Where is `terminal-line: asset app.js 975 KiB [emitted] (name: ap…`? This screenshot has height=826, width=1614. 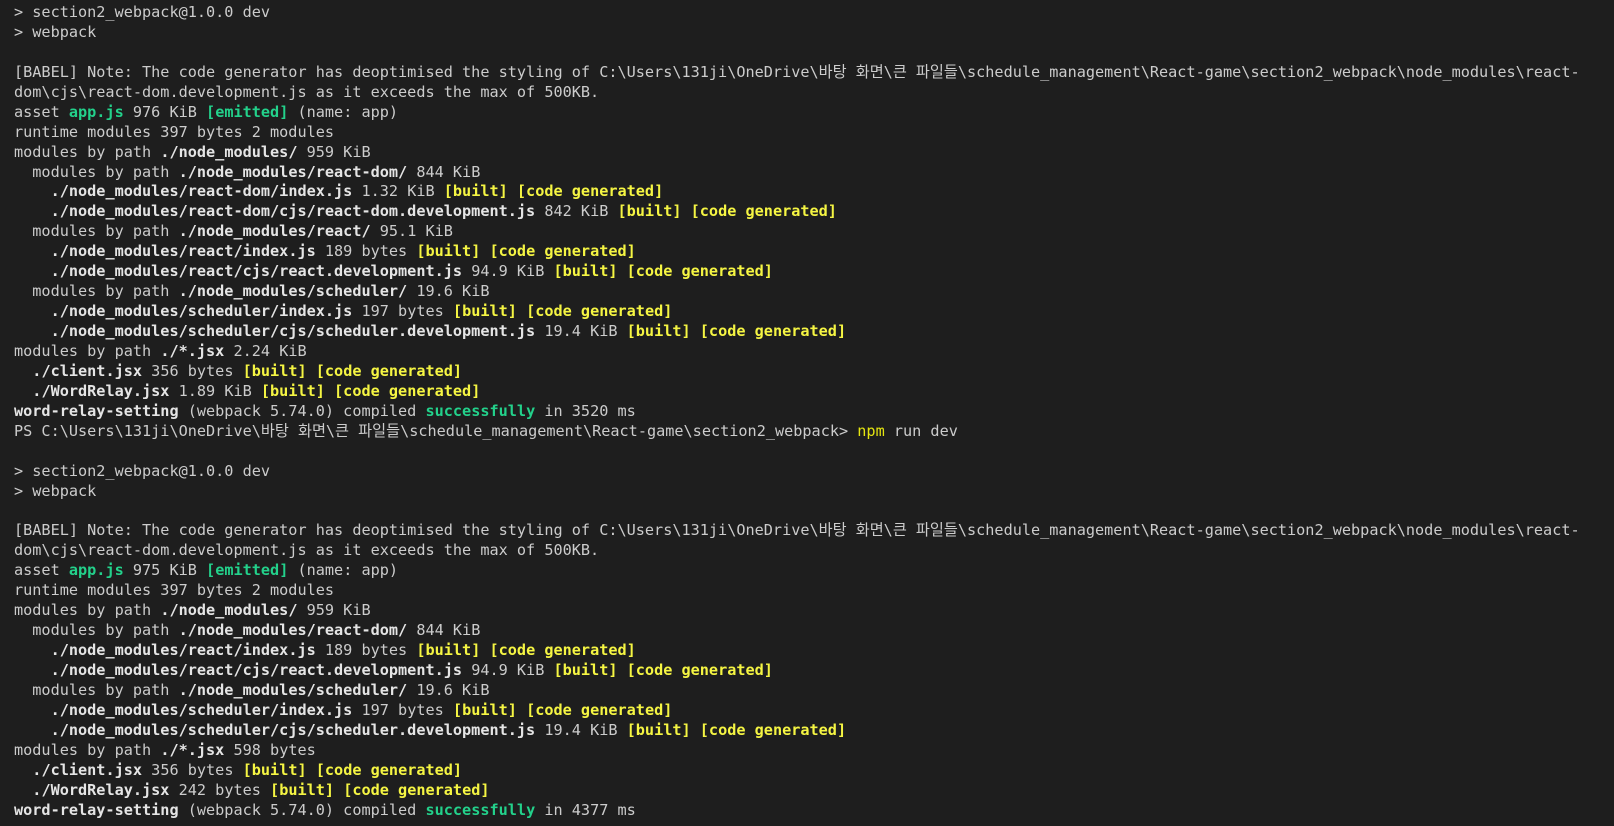 terminal-line: asset app.js 975 KiB [emitted] (name: ap… is located at coordinates (810, 571).